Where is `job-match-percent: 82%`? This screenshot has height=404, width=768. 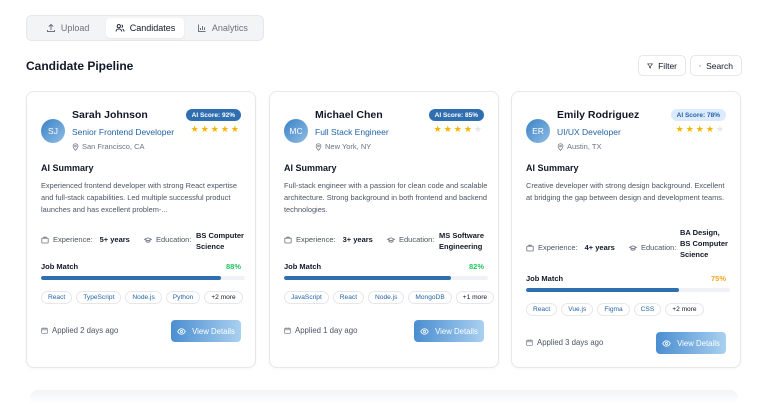 job-match-percent: 82% is located at coordinates (476, 266).